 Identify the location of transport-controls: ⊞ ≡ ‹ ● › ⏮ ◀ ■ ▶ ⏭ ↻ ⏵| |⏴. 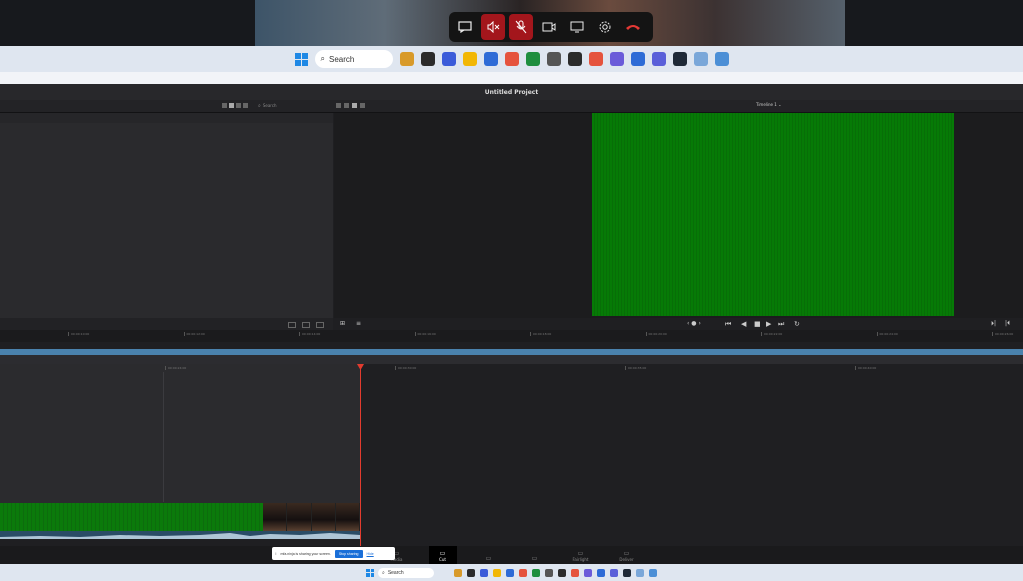
(678, 324).